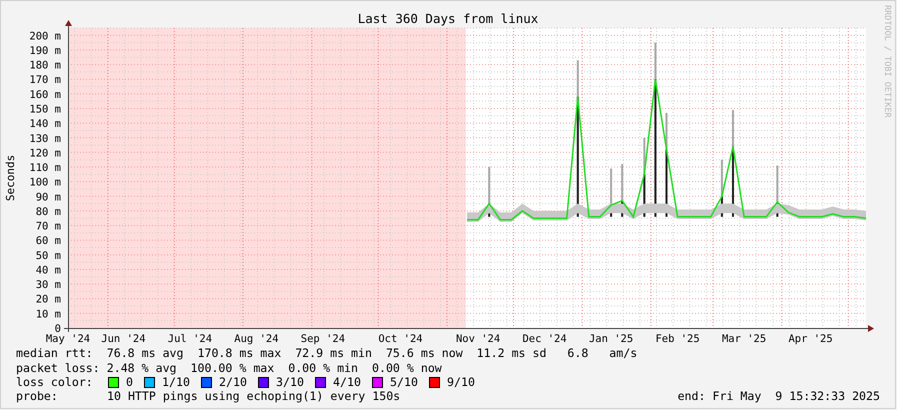 This screenshot has height=410, width=897. What do you see at coordinates (45, 138) in the screenshot?
I see `y-tick-label: 130 m` at bounding box center [45, 138].